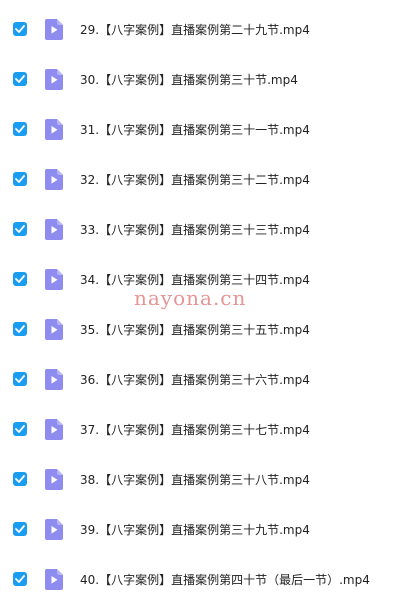  What do you see at coordinates (195, 229) in the screenshot?
I see `file-name: 33.【八字案例】直播案例第三十三节.mp4` at bounding box center [195, 229].